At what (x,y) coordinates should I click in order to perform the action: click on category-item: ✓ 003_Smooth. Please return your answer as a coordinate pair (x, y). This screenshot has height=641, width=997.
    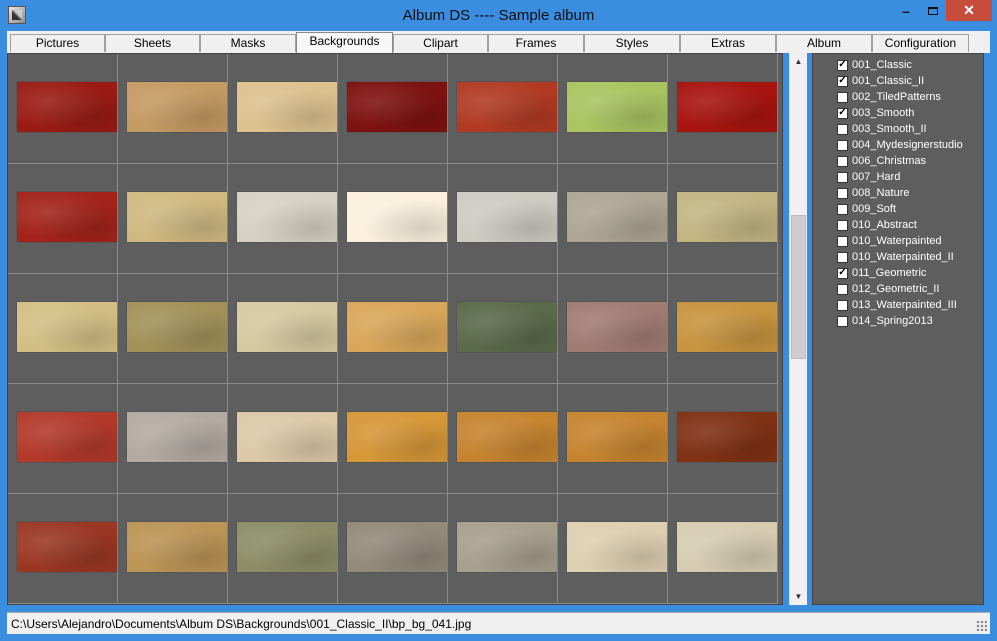
    Looking at the image, I should click on (875, 113).